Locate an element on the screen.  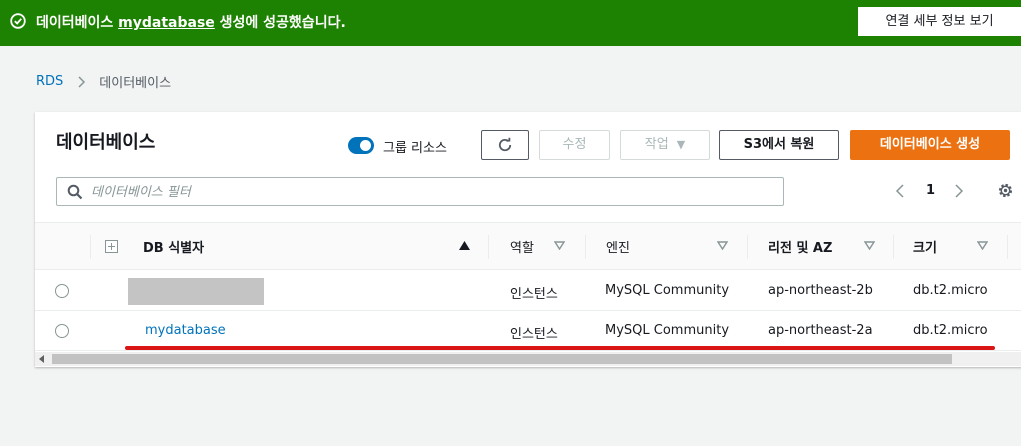
banner-message-suffix: 생성에 성공했습니다. is located at coordinates (280, 23).